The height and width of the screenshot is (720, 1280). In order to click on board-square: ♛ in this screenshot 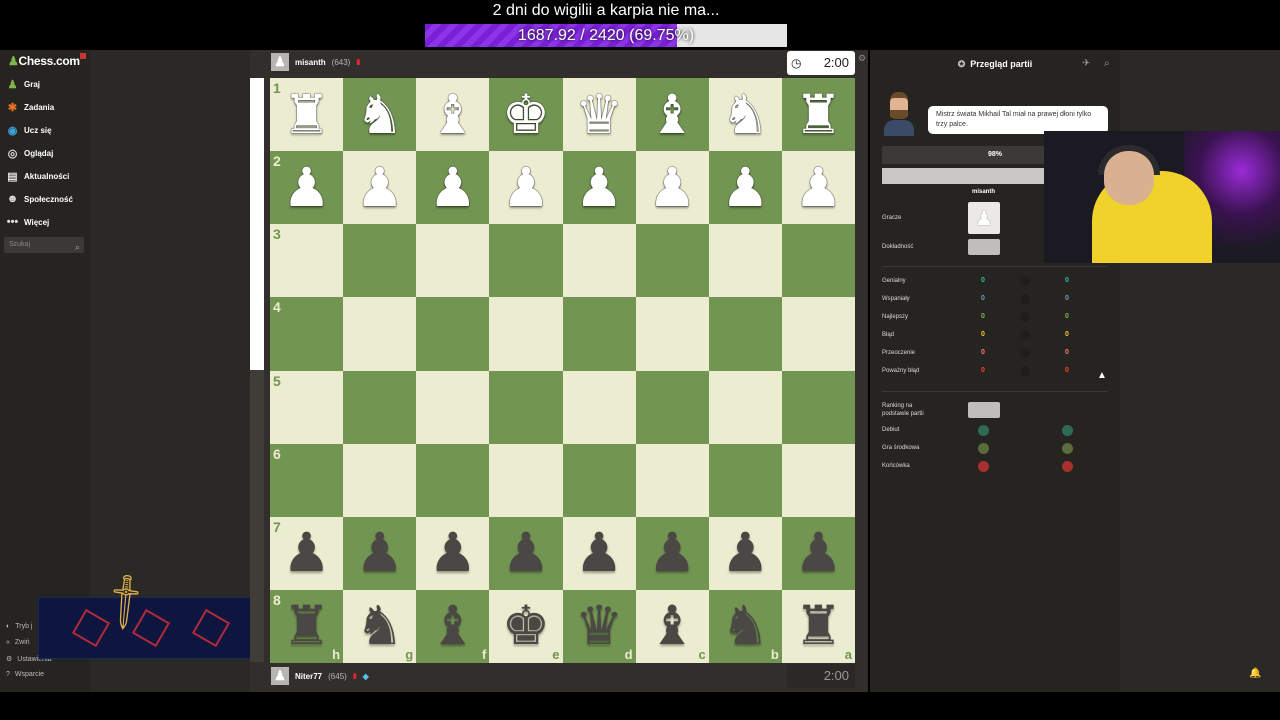, I will do `click(599, 115)`.